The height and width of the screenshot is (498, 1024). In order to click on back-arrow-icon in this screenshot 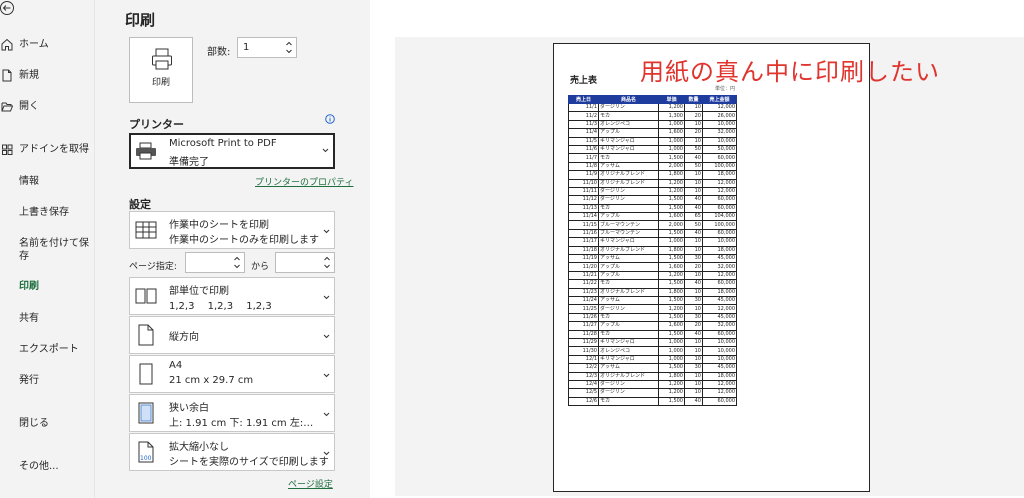, I will do `click(10, 10)`.